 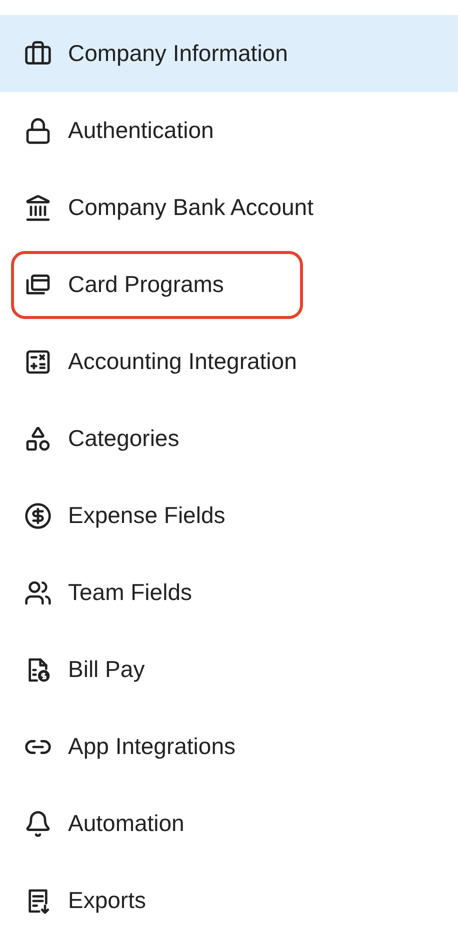 I want to click on lock-icon, so click(x=38, y=130).